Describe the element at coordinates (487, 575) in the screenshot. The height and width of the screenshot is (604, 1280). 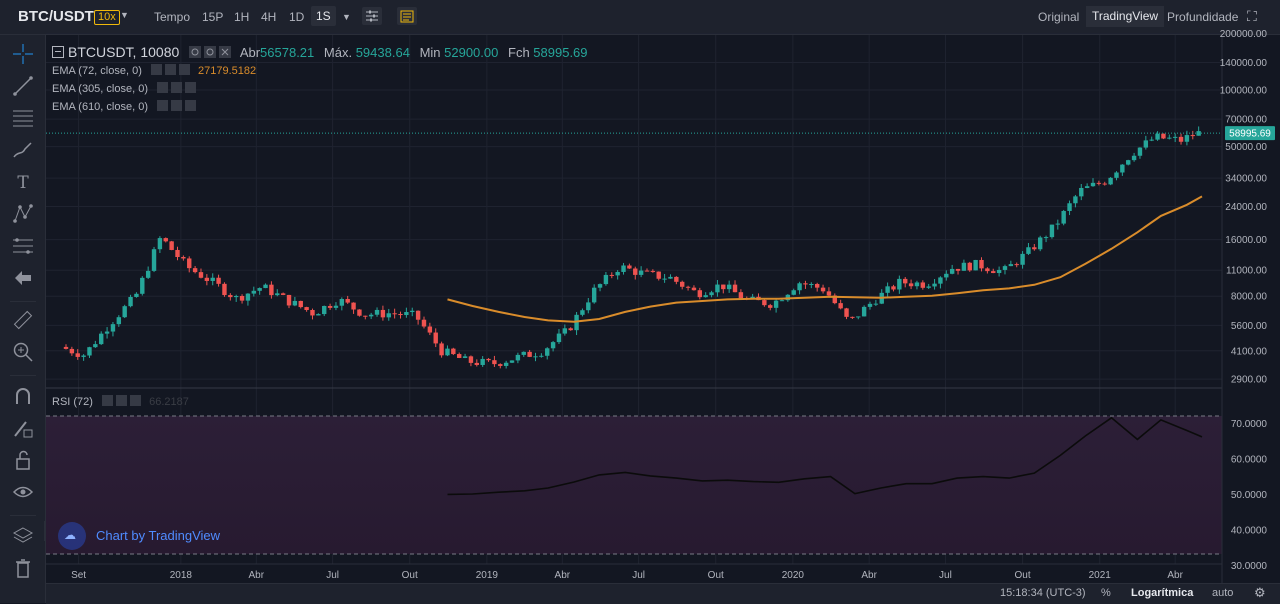
I see `time-tick-label: 2019` at that location.